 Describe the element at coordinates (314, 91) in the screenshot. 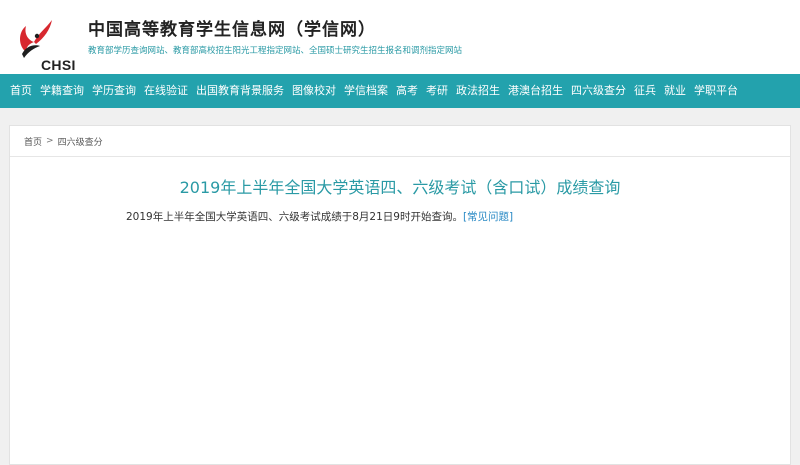

I see `nav-item-image-check: 图像校对` at that location.